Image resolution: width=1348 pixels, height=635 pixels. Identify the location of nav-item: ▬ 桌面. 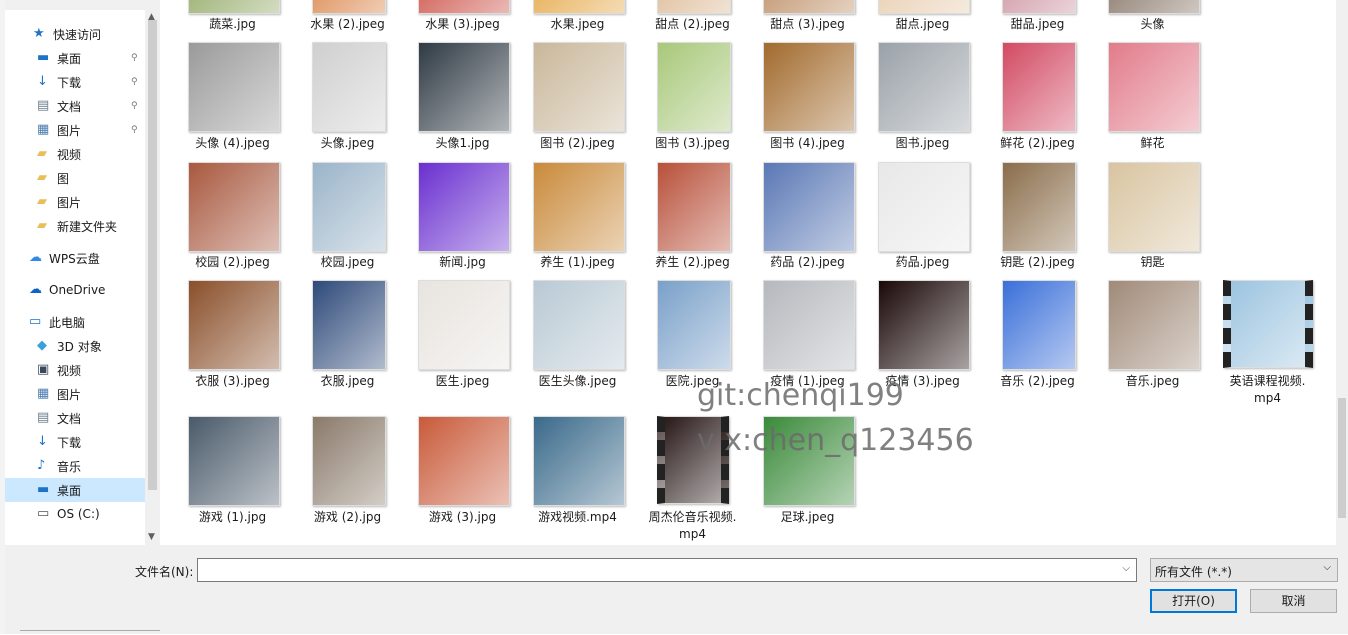
(75, 490).